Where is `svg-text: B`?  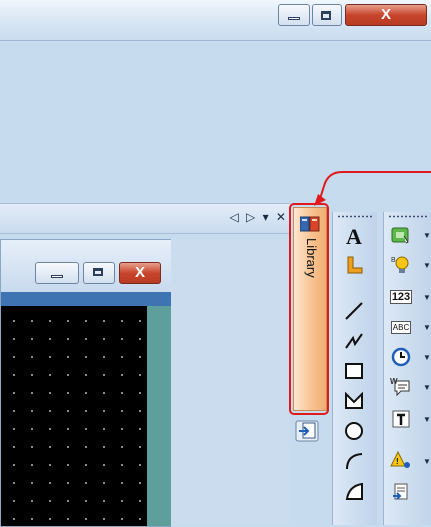 svg-text: B is located at coordinates (393, 260).